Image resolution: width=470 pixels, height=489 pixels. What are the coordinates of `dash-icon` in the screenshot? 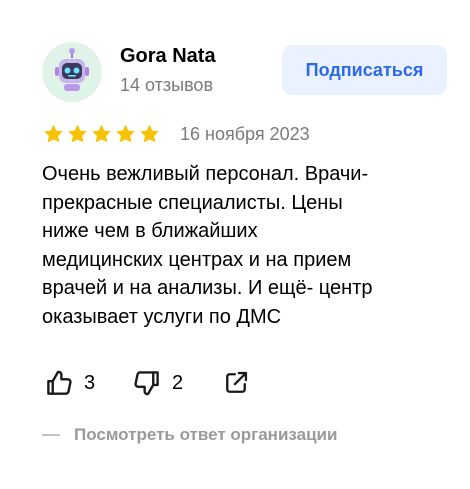 It's located at (51, 435).